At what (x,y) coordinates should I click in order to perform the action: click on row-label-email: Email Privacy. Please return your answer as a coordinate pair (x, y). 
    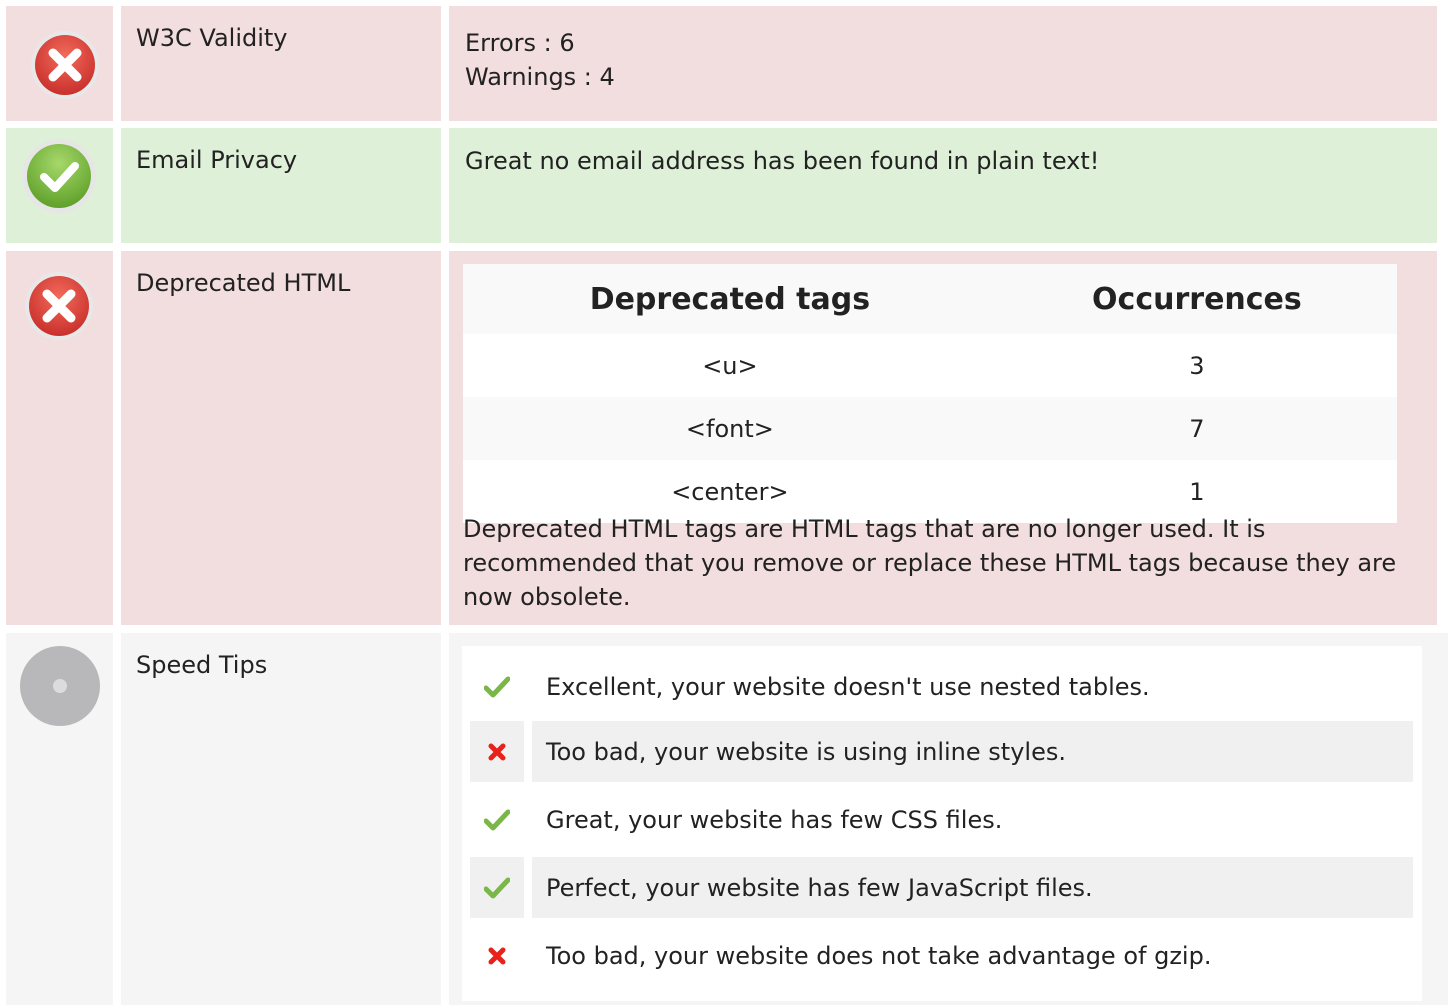
    Looking at the image, I should click on (281, 185).